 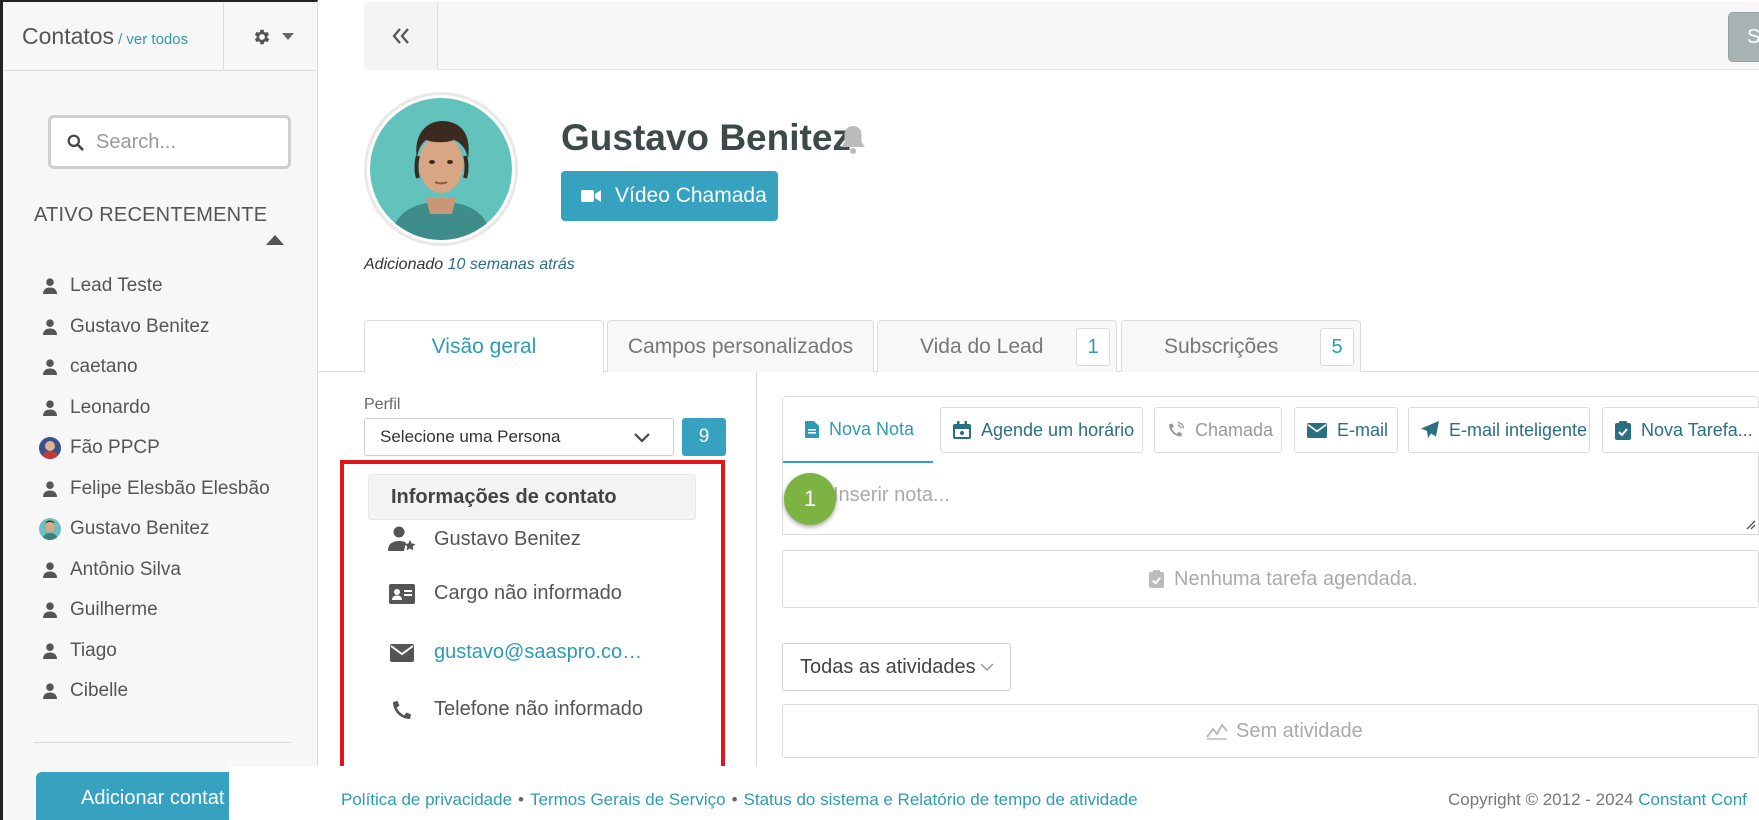 I want to click on recent-title: ATIVO RECENTEMENTE, so click(x=151, y=215).